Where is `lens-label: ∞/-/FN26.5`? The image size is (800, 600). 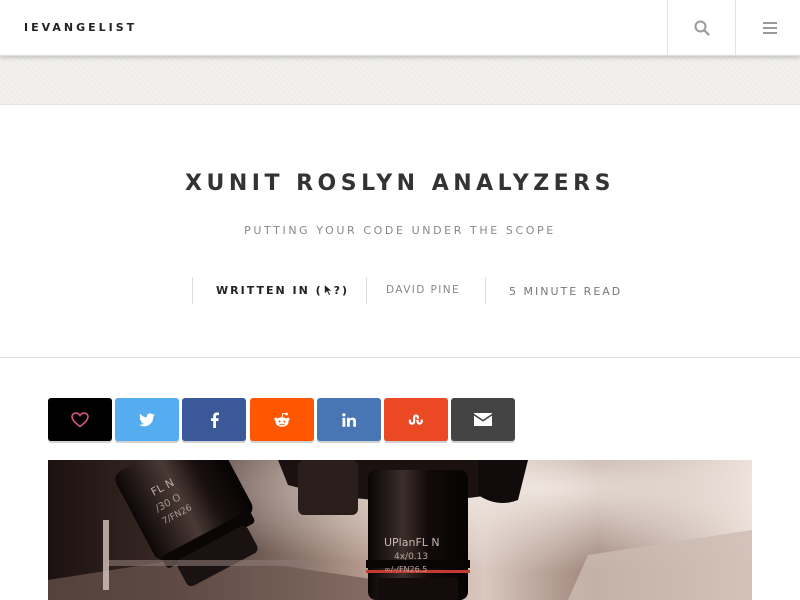 lens-label: ∞/-/FN26.5 is located at coordinates (405, 569).